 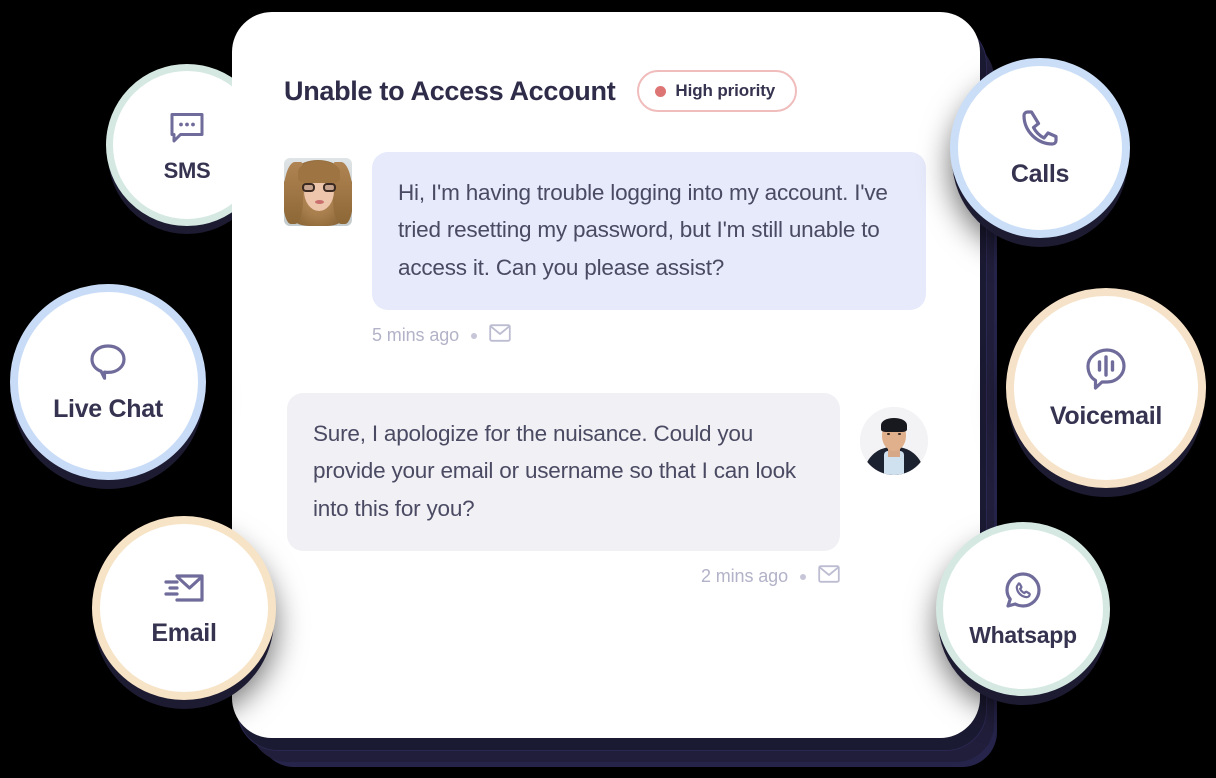 I want to click on channel-chip-calls: Calls, so click(x=1040, y=148).